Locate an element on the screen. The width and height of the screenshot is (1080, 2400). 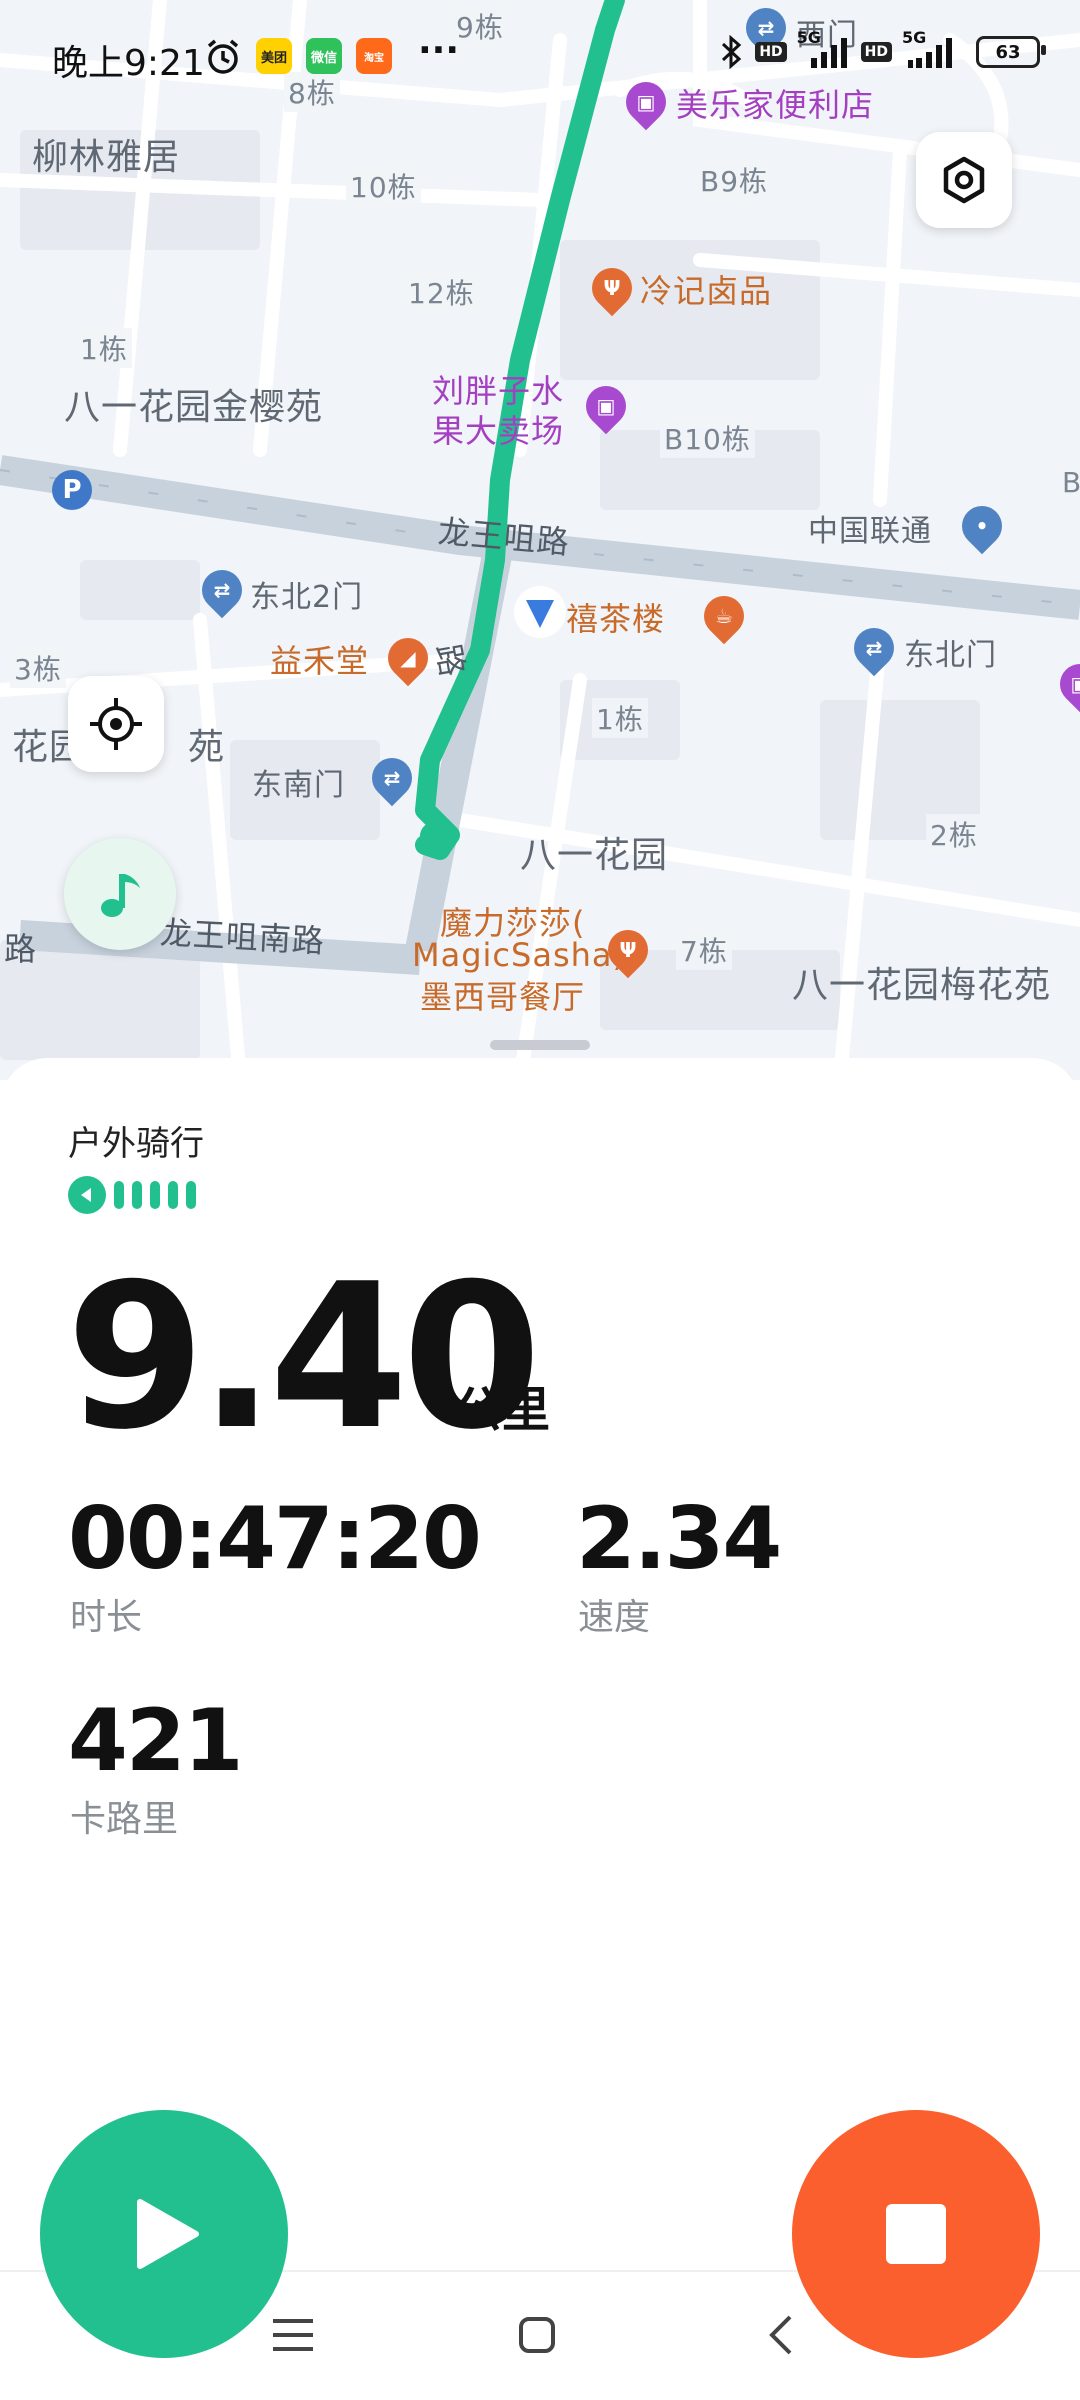
music-button is located at coordinates (120, 894).